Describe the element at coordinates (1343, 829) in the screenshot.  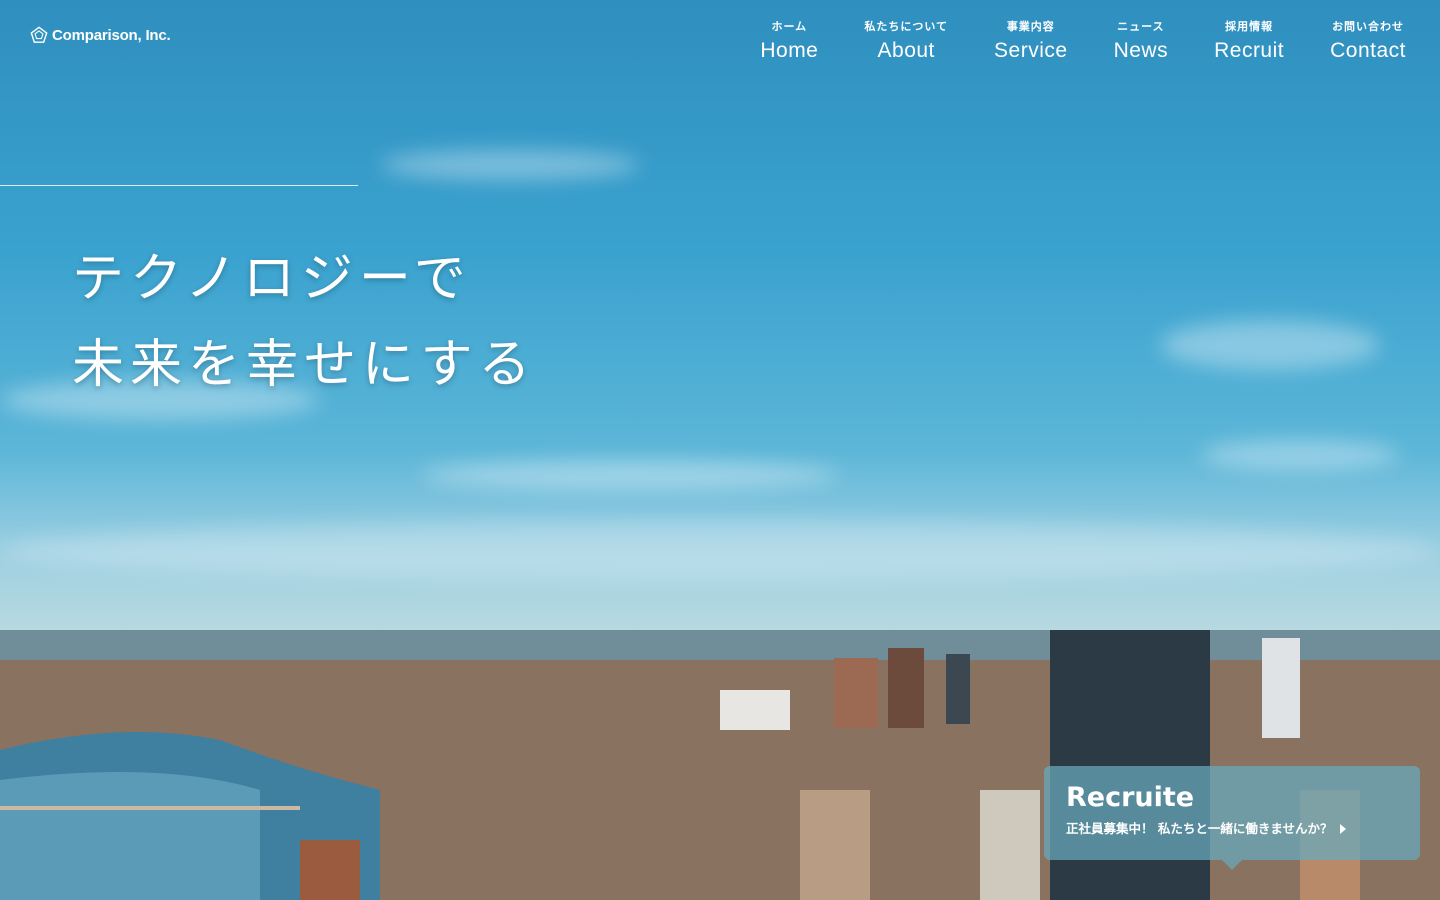
I see `chevron-right-icon` at that location.